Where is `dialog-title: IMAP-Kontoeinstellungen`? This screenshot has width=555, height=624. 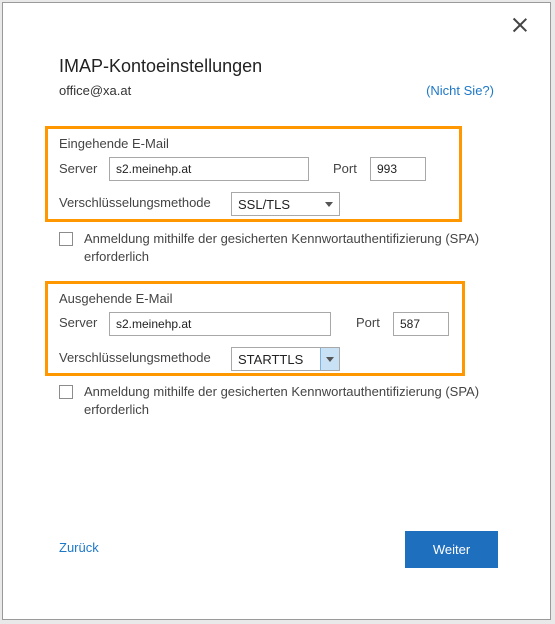
dialog-title: IMAP-Kontoeinstellungen is located at coordinates (161, 66).